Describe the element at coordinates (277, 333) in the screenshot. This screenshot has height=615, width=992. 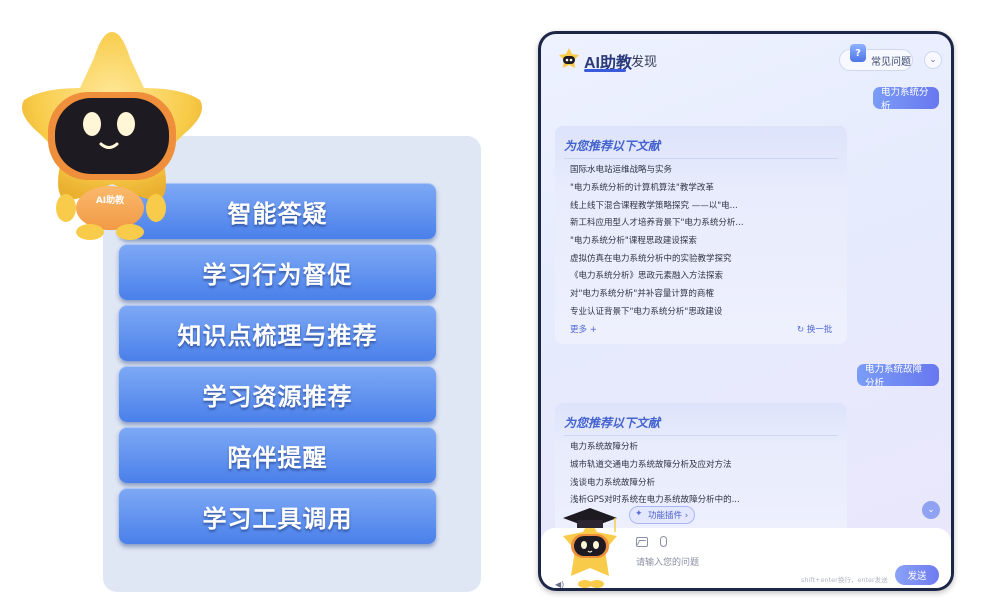
I see `feature-knowledge-review: 知识点梳理与推荐` at that location.